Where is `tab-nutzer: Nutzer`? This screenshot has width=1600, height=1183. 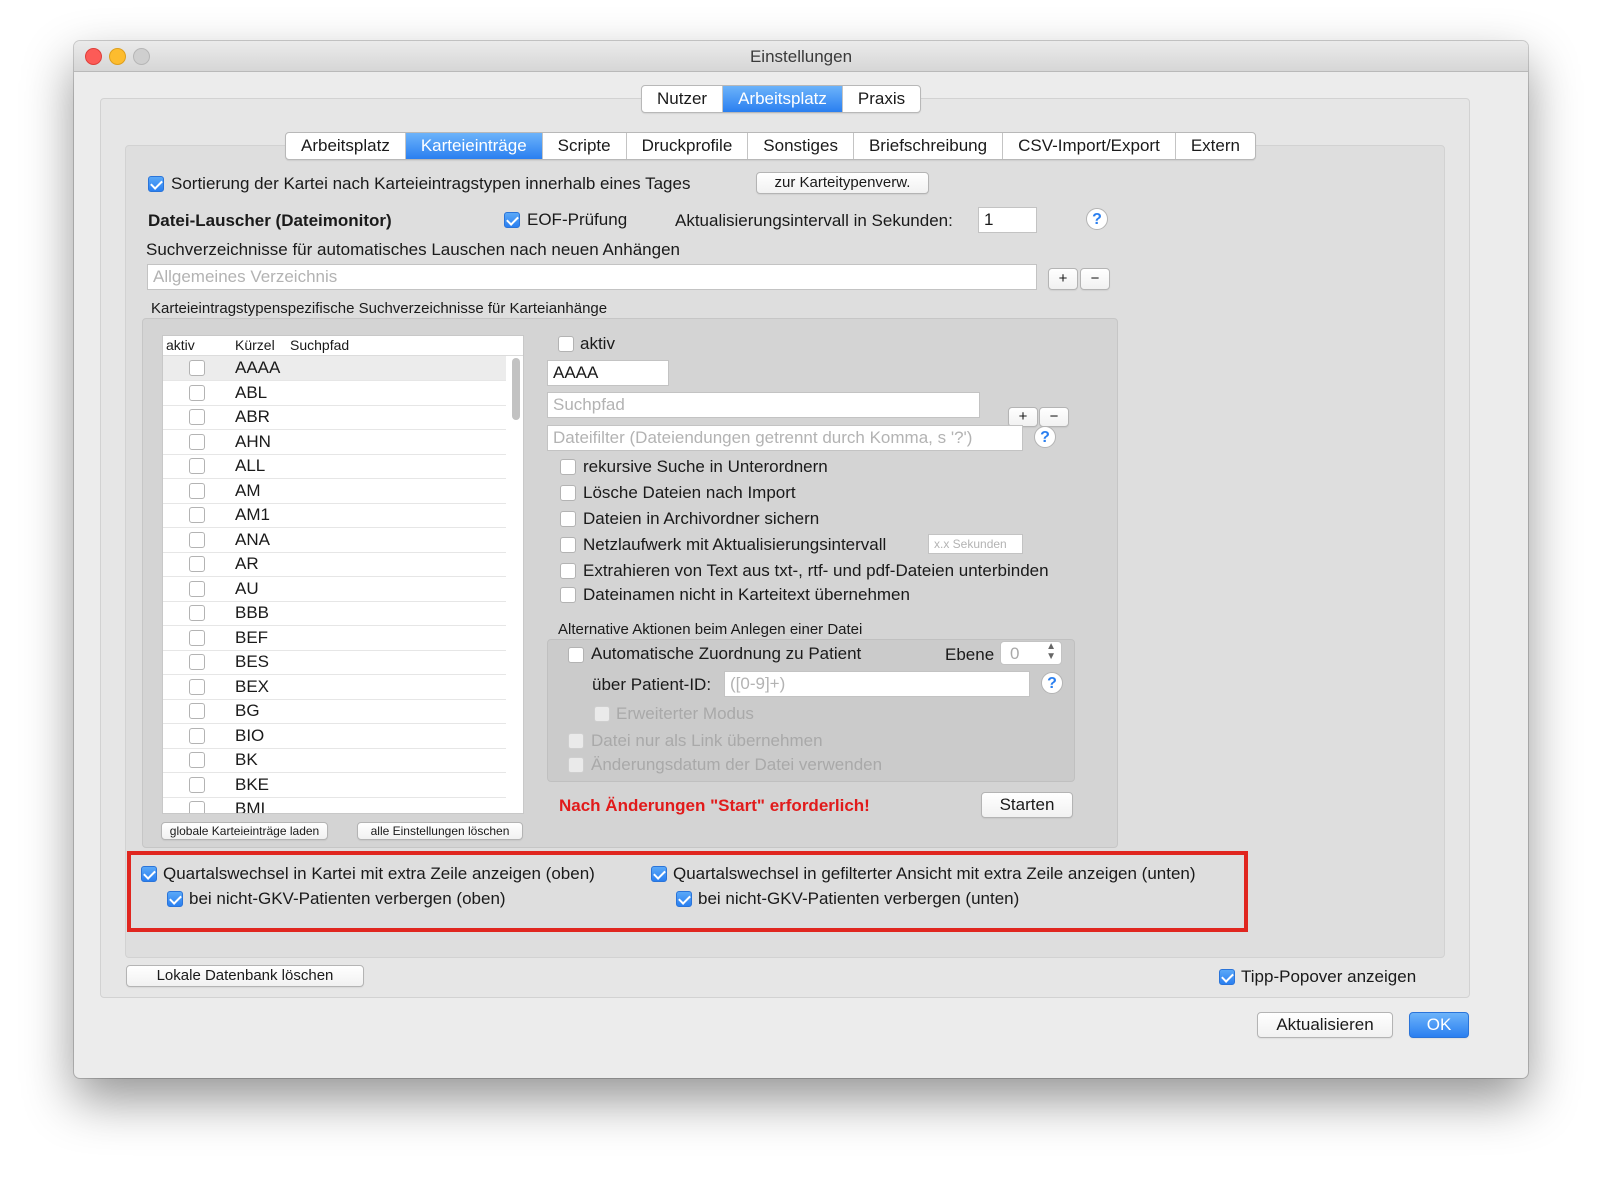
tab-nutzer: Nutzer is located at coordinates (683, 99).